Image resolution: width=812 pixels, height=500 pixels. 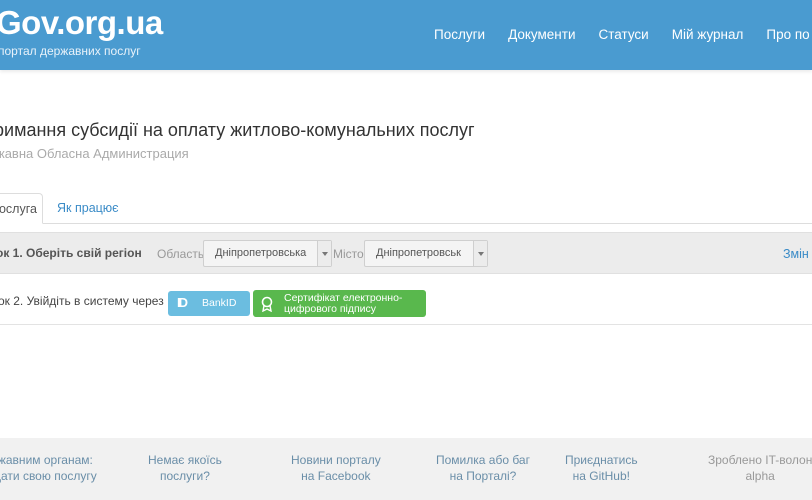 I want to click on step-login-label: ок 2. Увійдіть в систему через, so click(x=82, y=301).